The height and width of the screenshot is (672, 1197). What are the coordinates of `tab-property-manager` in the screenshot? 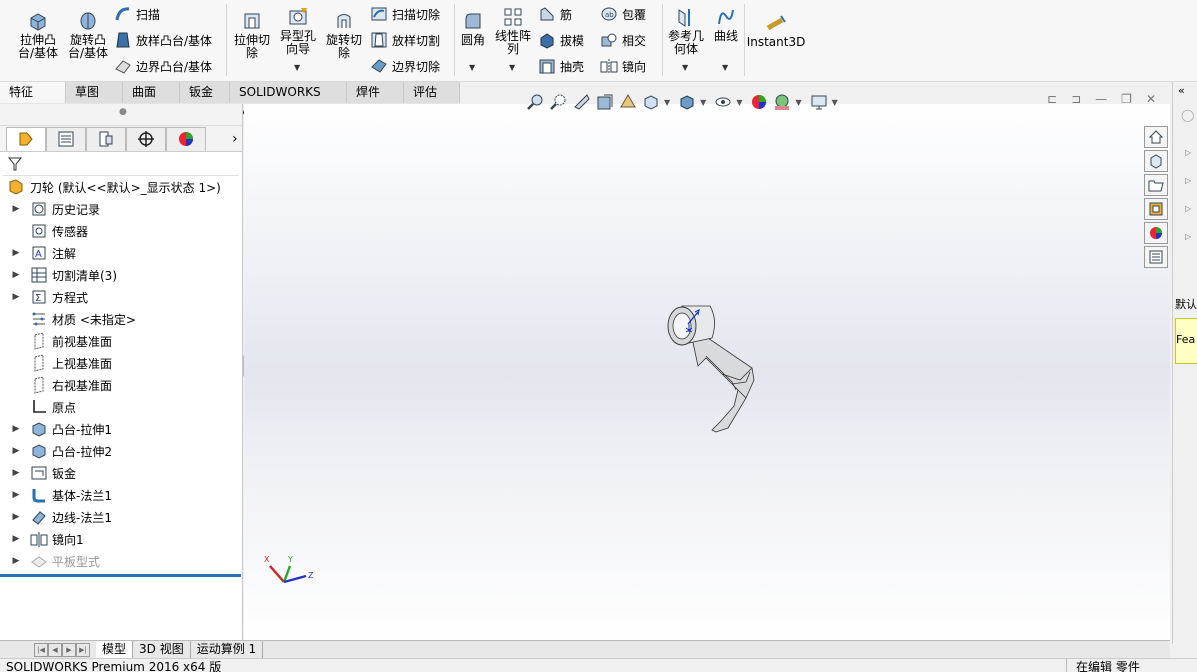 It's located at (66, 138).